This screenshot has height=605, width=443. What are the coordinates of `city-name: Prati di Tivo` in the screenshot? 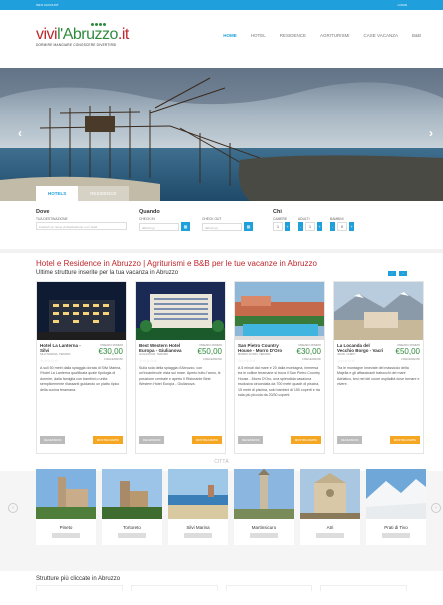 It's located at (396, 524).